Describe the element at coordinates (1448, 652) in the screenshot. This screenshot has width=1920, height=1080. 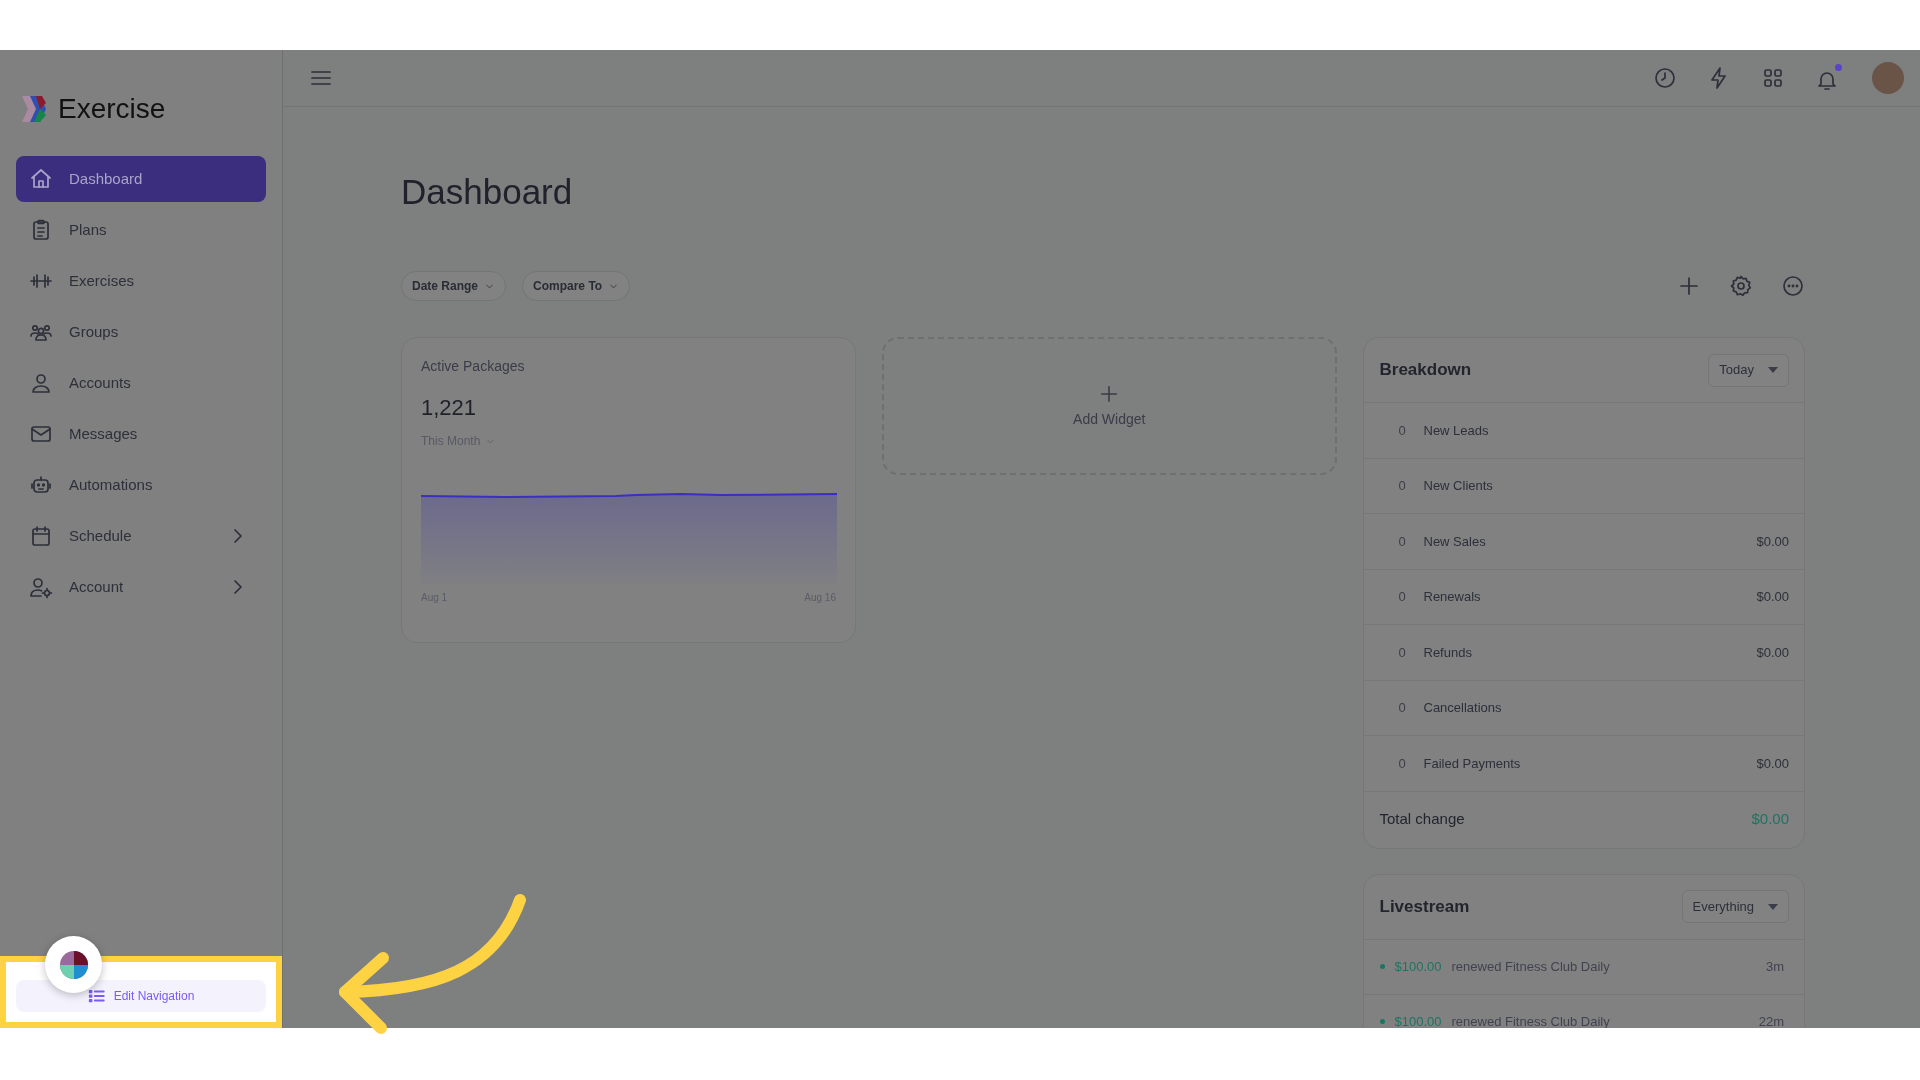
I see `metric-label: Refunds` at that location.